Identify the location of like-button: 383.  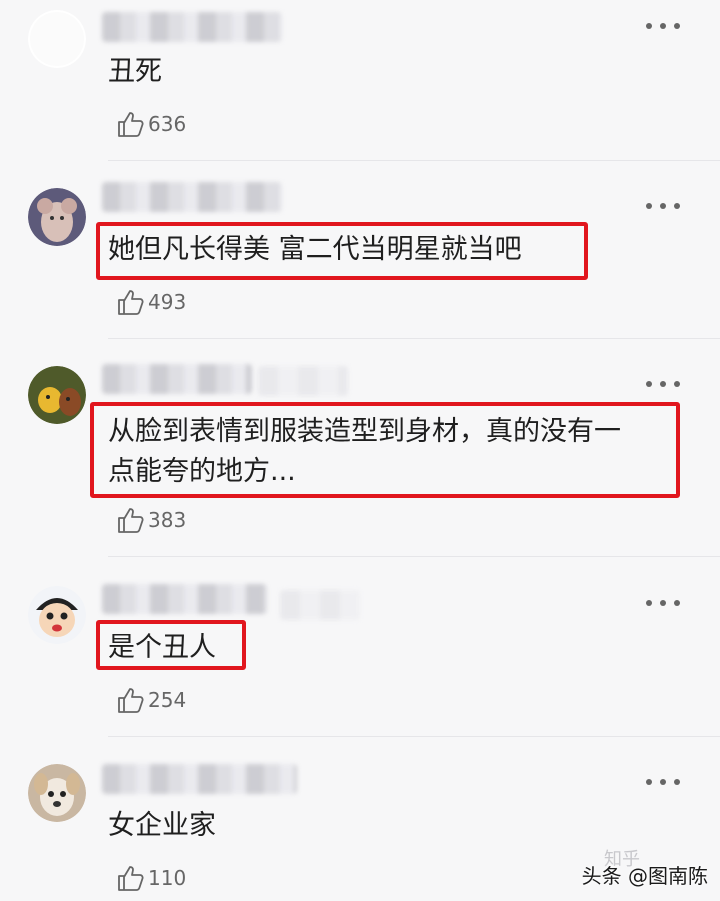
(151, 520).